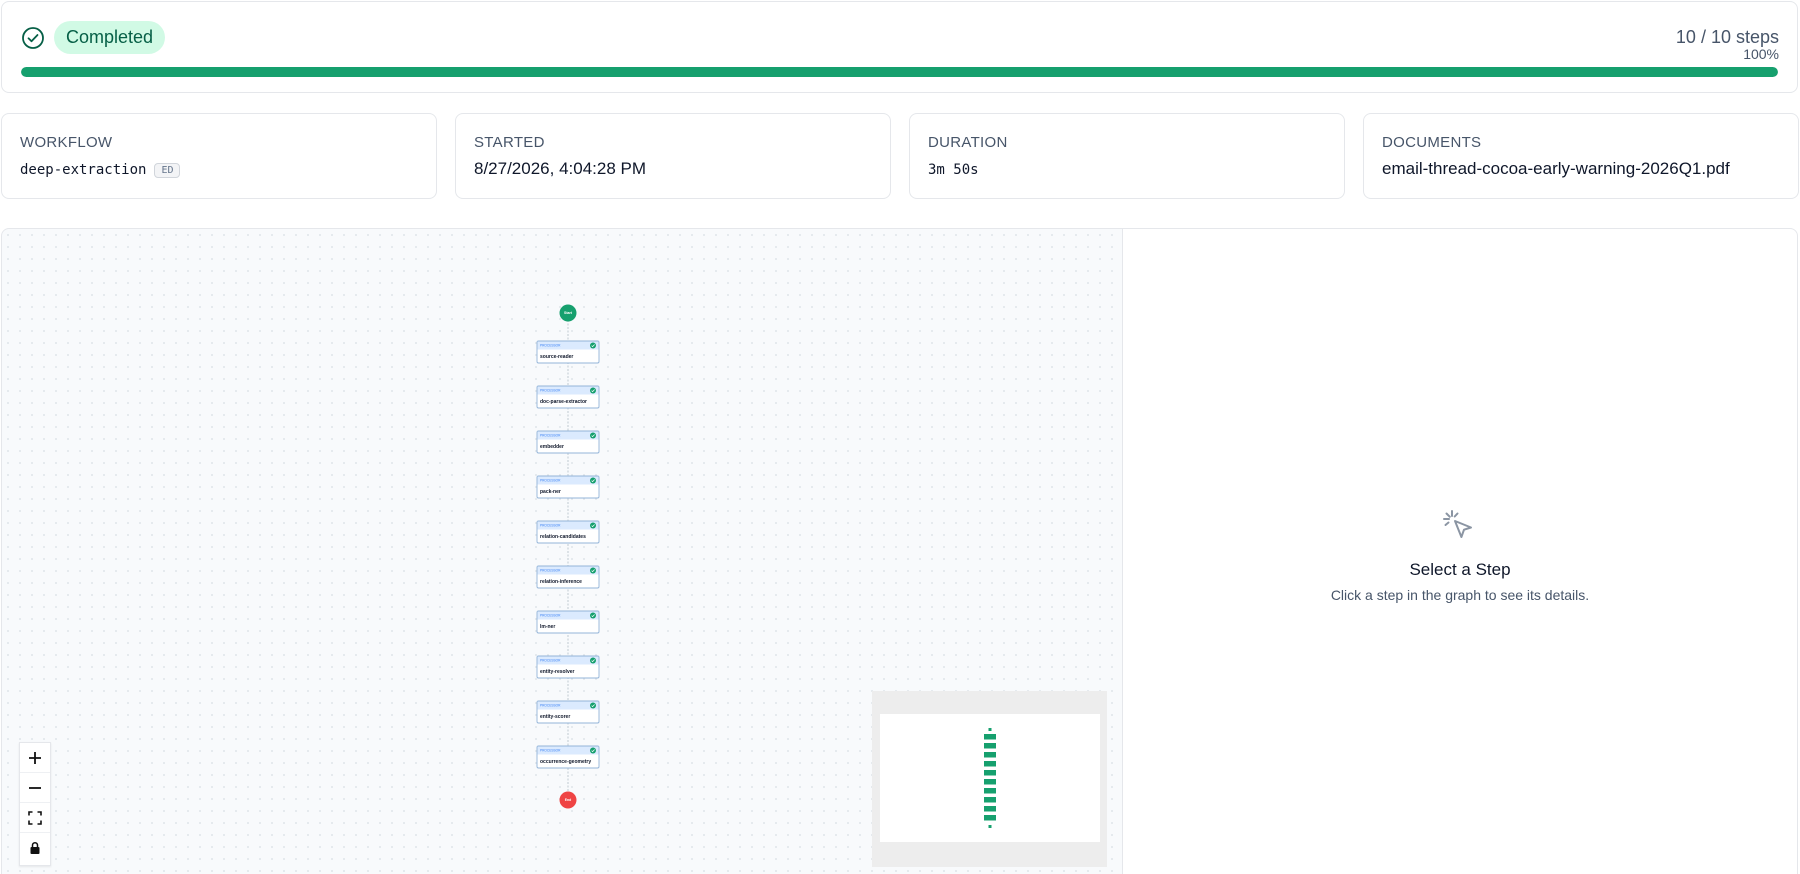  What do you see at coordinates (568, 487) in the screenshot?
I see `step-node-pack-ner: PROCESSOR pack-ner` at bounding box center [568, 487].